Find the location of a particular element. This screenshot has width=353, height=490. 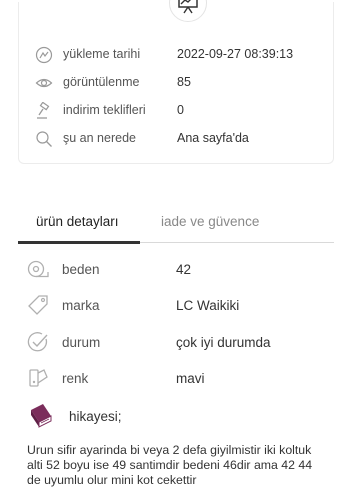

stat-value: 85 is located at coordinates (184, 82).